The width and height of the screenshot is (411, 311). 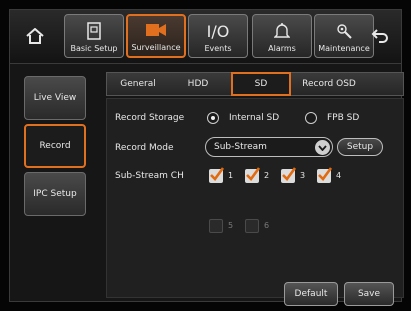 I want to click on back-arrow-icon, so click(x=379, y=36).